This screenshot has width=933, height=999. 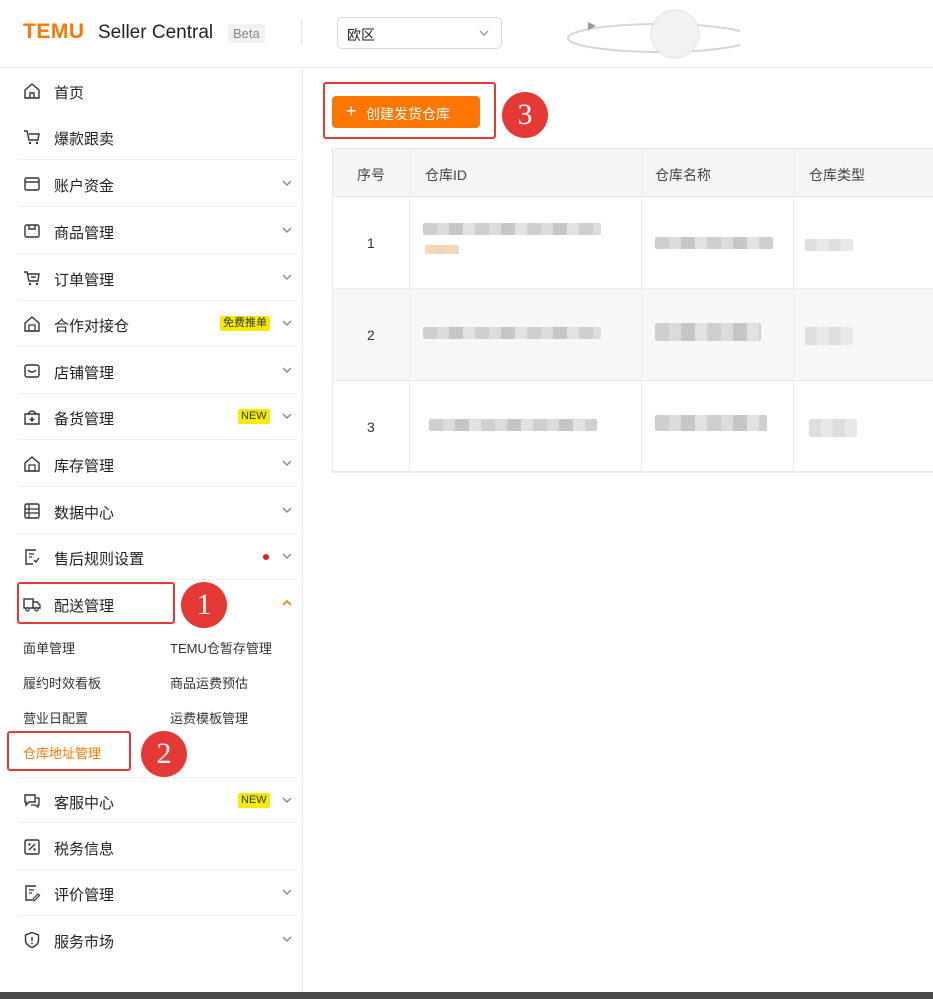 What do you see at coordinates (633, 243) in the screenshot?
I see `table-row: 1` at bounding box center [633, 243].